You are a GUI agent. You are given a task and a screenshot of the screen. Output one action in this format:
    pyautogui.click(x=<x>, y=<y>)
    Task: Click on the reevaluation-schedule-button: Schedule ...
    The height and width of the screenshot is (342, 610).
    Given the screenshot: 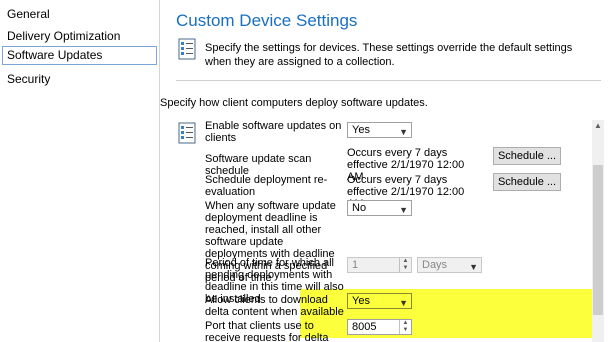 What is the action you would take?
    pyautogui.click(x=527, y=182)
    